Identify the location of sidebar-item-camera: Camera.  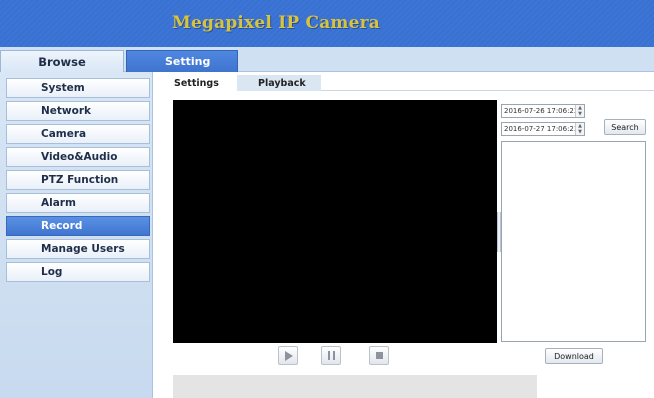
(78, 134).